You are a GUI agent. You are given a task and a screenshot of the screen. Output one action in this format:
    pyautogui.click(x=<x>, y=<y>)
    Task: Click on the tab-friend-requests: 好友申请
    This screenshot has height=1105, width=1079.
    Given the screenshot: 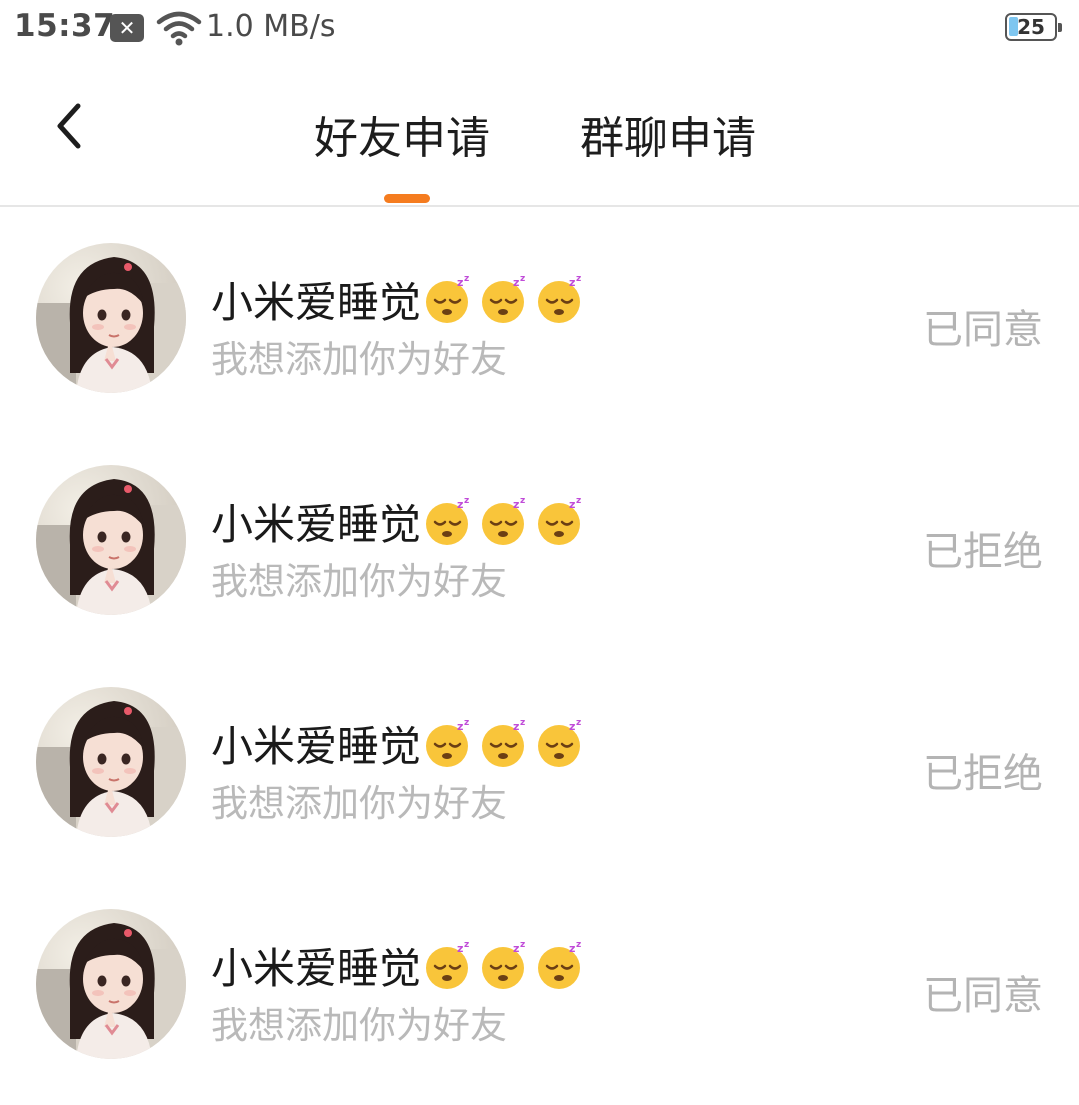 What is the action you would take?
    pyautogui.click(x=402, y=134)
    